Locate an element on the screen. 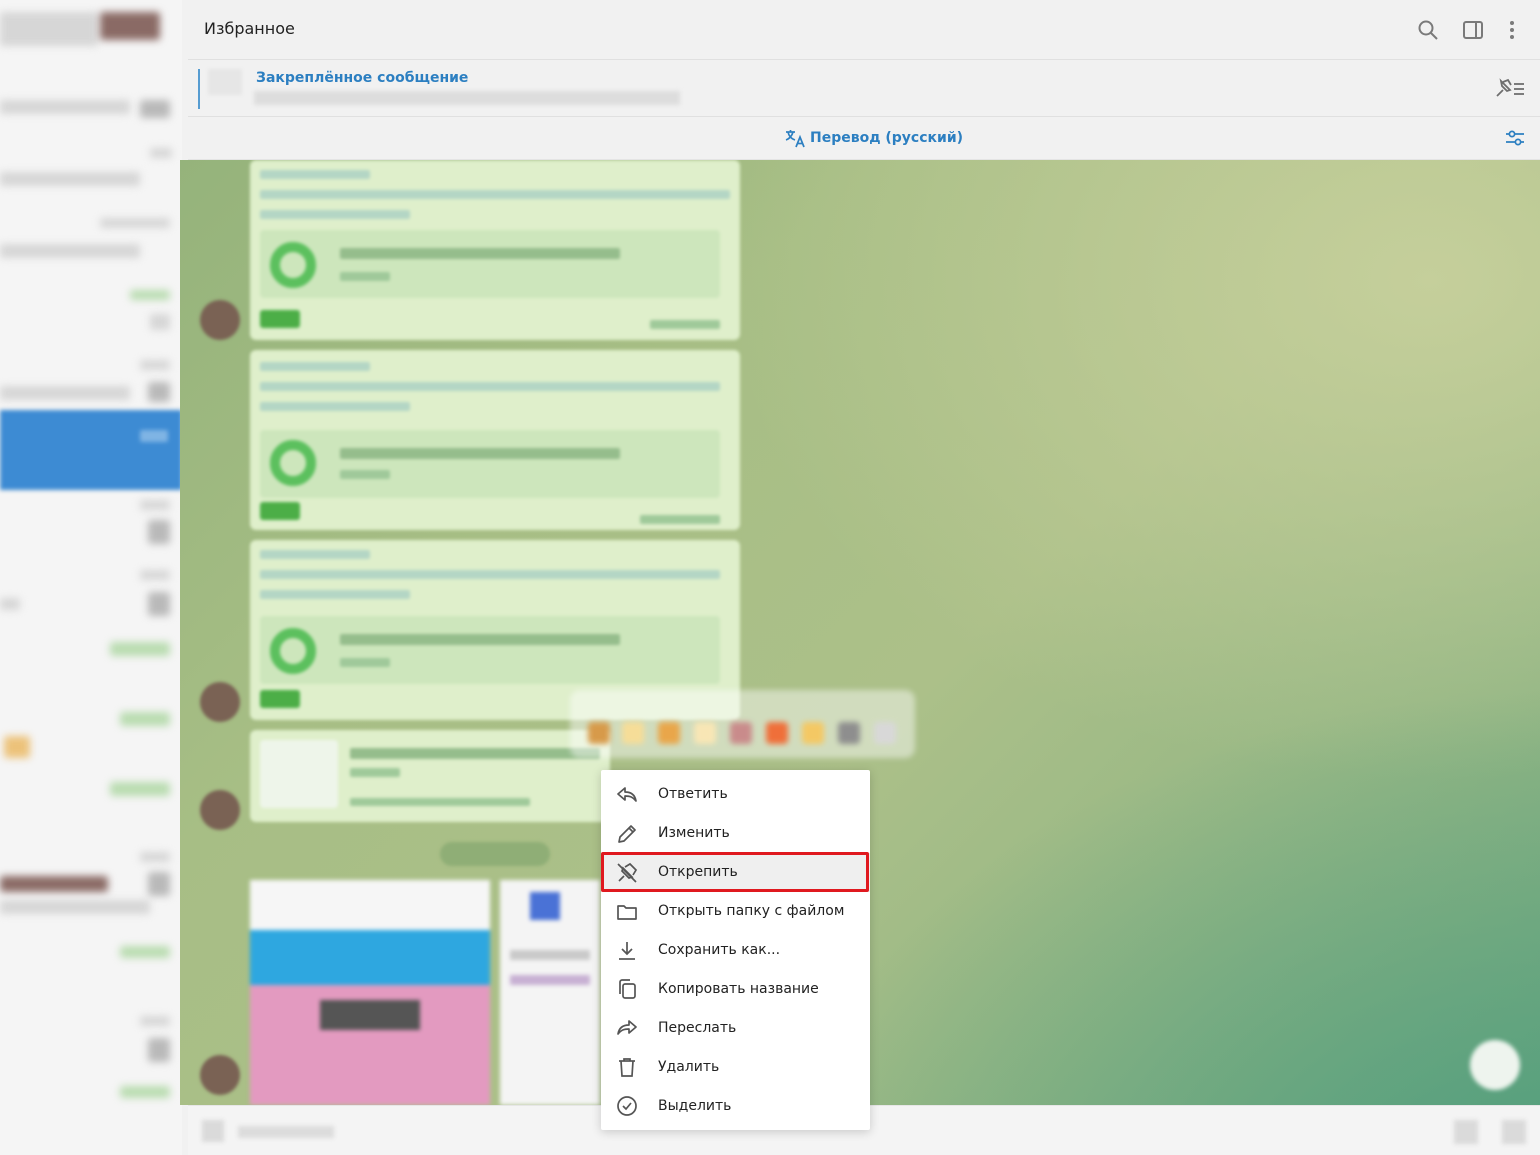 Image resolution: width=1540 pixels, height=1155 pixels. menu-item-delete: Удалить is located at coordinates (735, 1066).